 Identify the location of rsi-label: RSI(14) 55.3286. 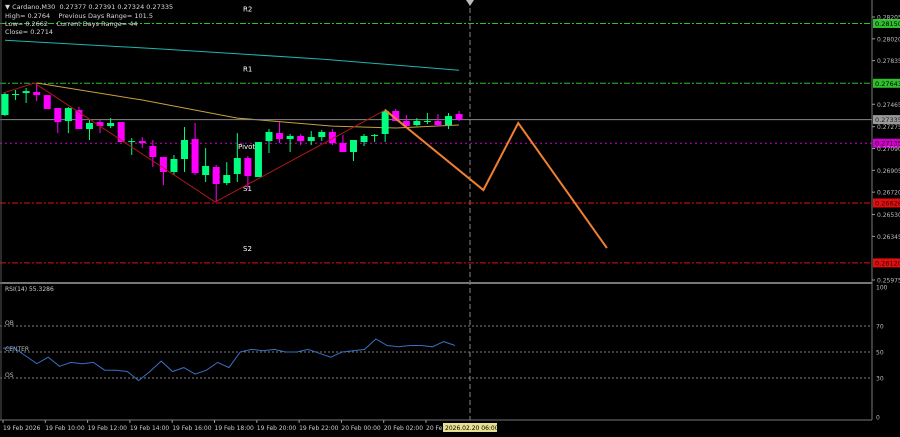
(29, 289).